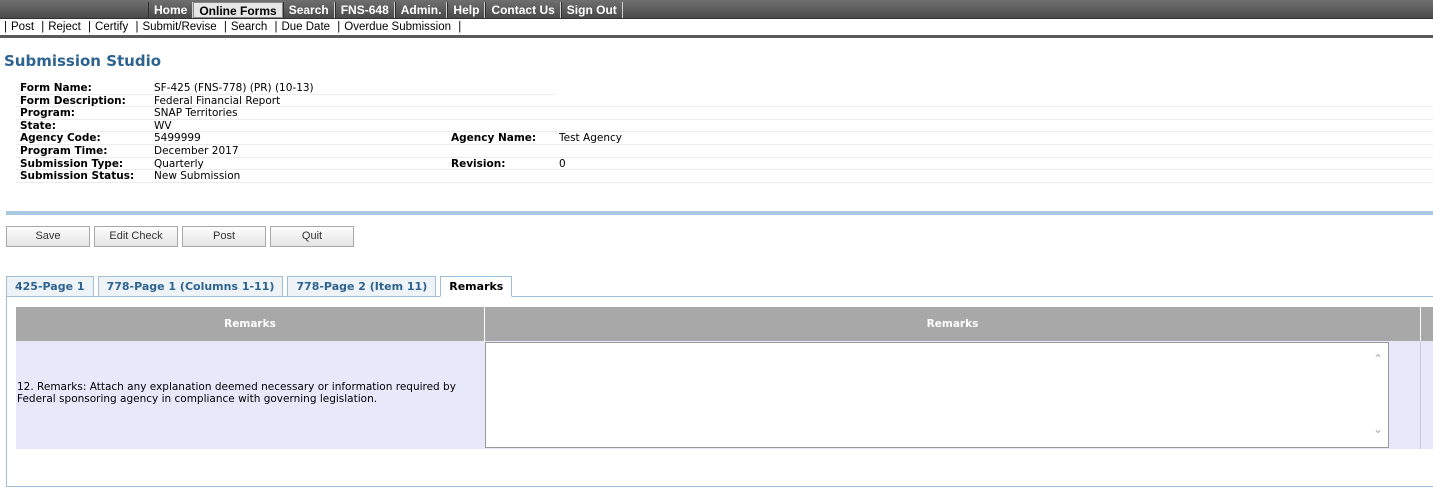 The height and width of the screenshot is (495, 1433). What do you see at coordinates (562, 163) in the screenshot?
I see `revision-value: 0` at bounding box center [562, 163].